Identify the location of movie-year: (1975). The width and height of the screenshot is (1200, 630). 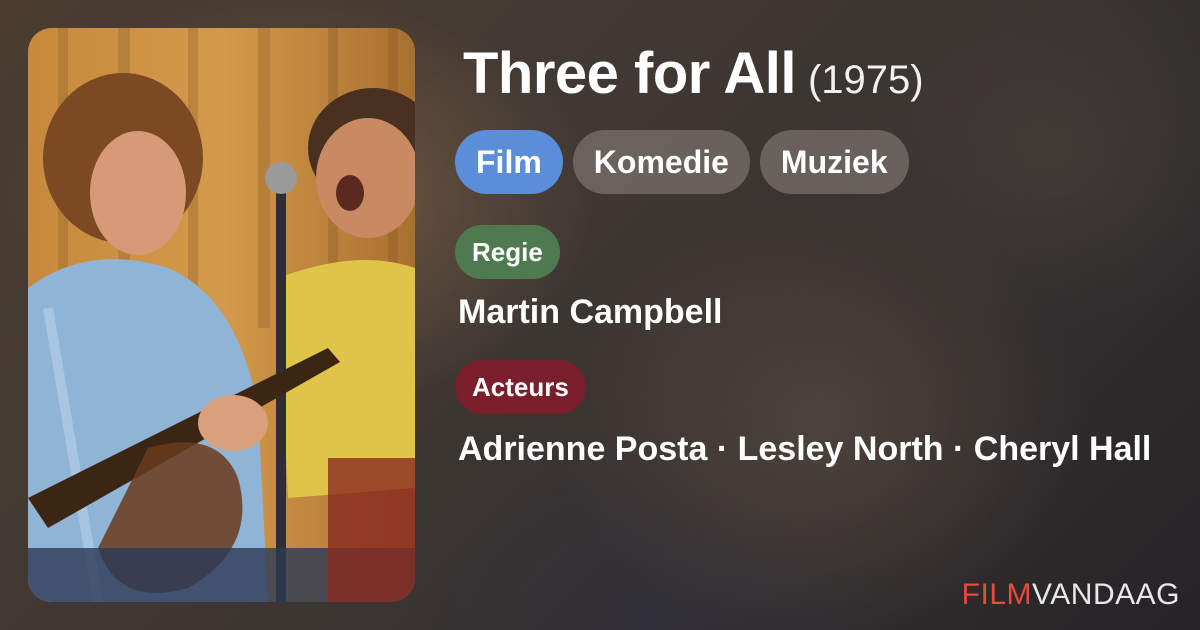
(865, 80).